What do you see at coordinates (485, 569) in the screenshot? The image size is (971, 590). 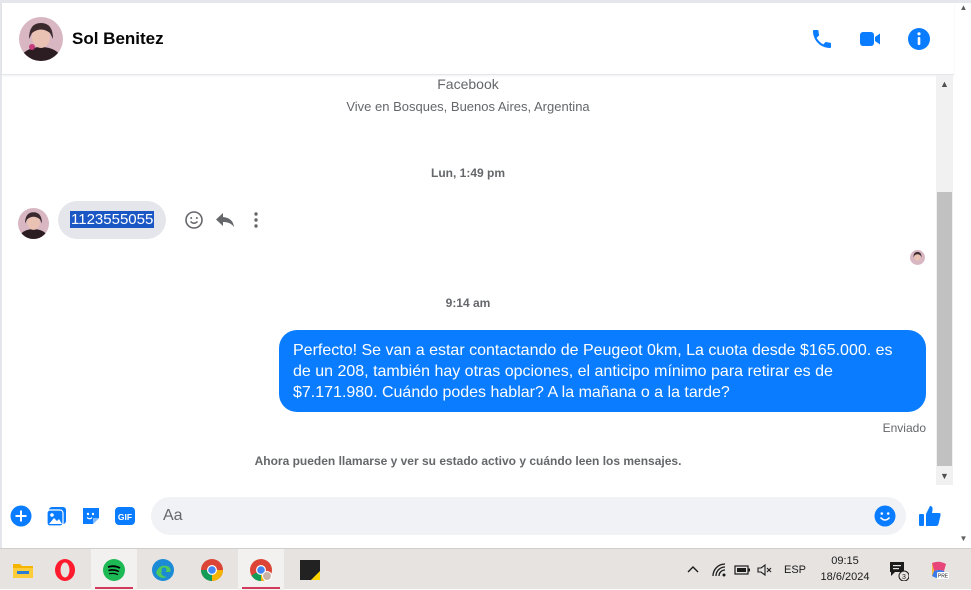 I see `windows-taskbar: ESP 09:15 18/6/2024 3 PRE` at bounding box center [485, 569].